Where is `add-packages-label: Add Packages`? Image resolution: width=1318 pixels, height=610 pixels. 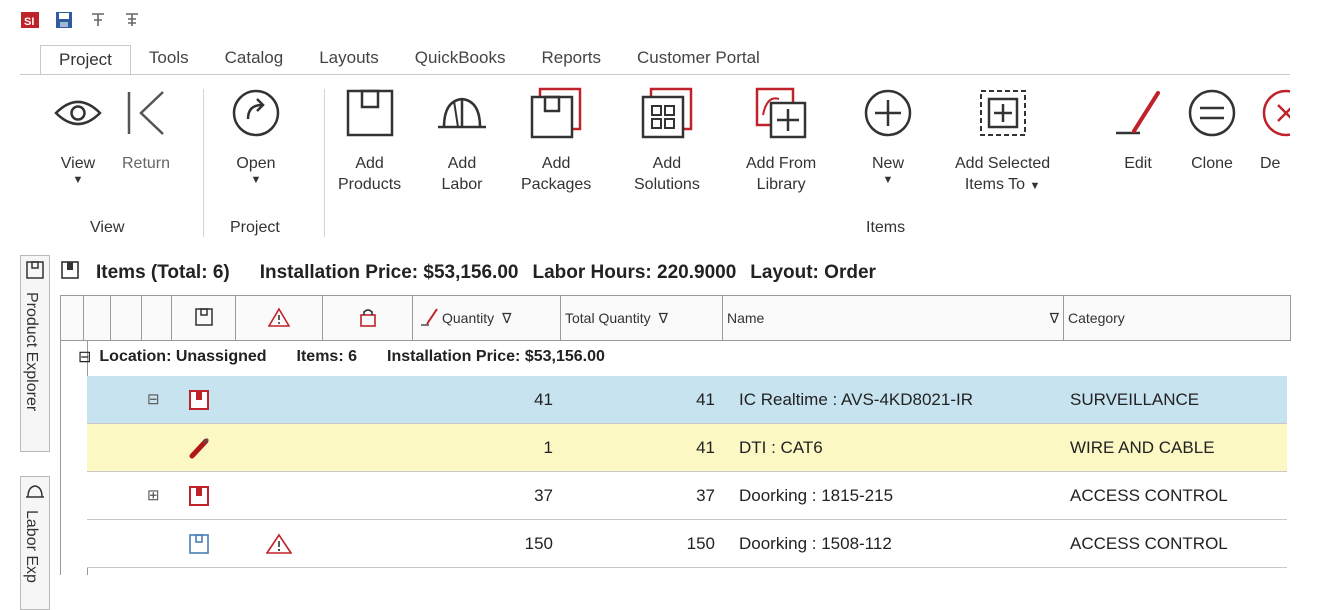
add-packages-label: Add Packages is located at coordinates (556, 174).